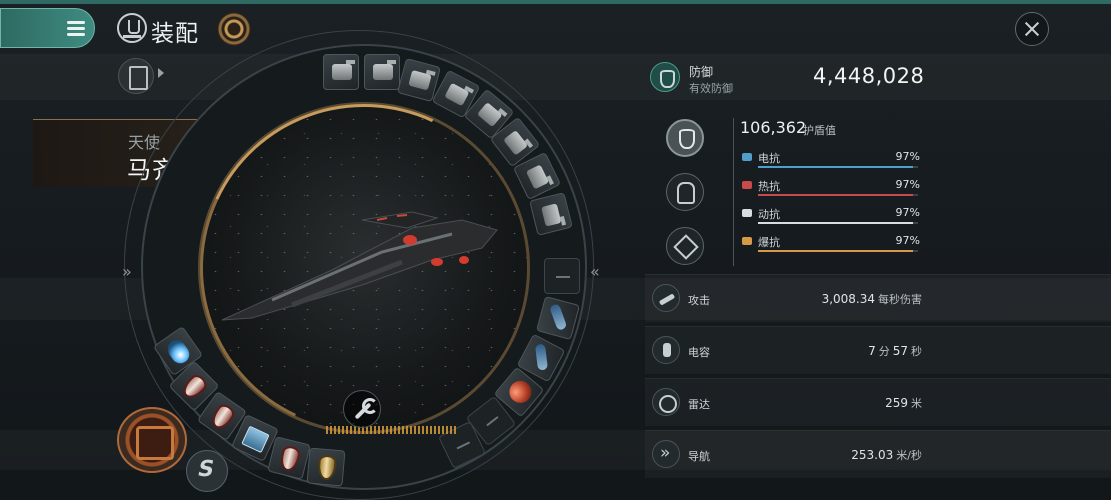  Describe the element at coordinates (136, 76) in the screenshot. I see `clipboard-settings-icon` at that location.